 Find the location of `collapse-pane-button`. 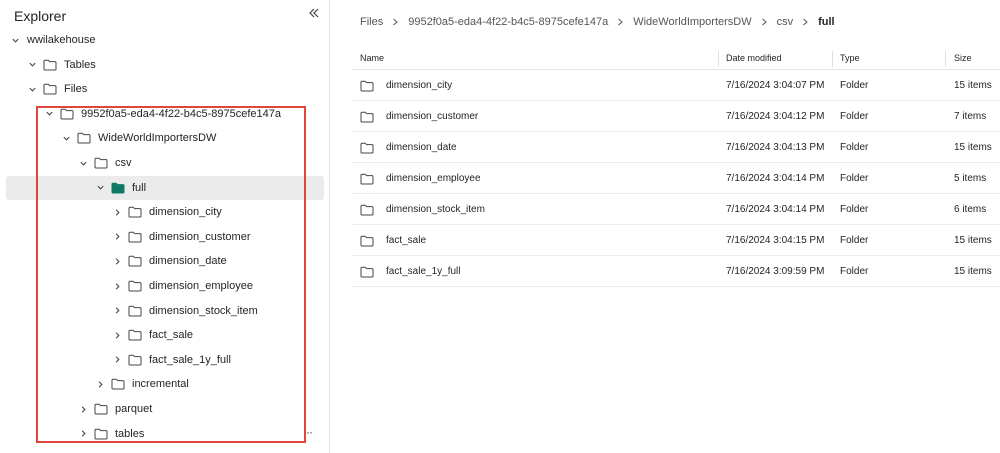

collapse-pane-button is located at coordinates (314, 15).